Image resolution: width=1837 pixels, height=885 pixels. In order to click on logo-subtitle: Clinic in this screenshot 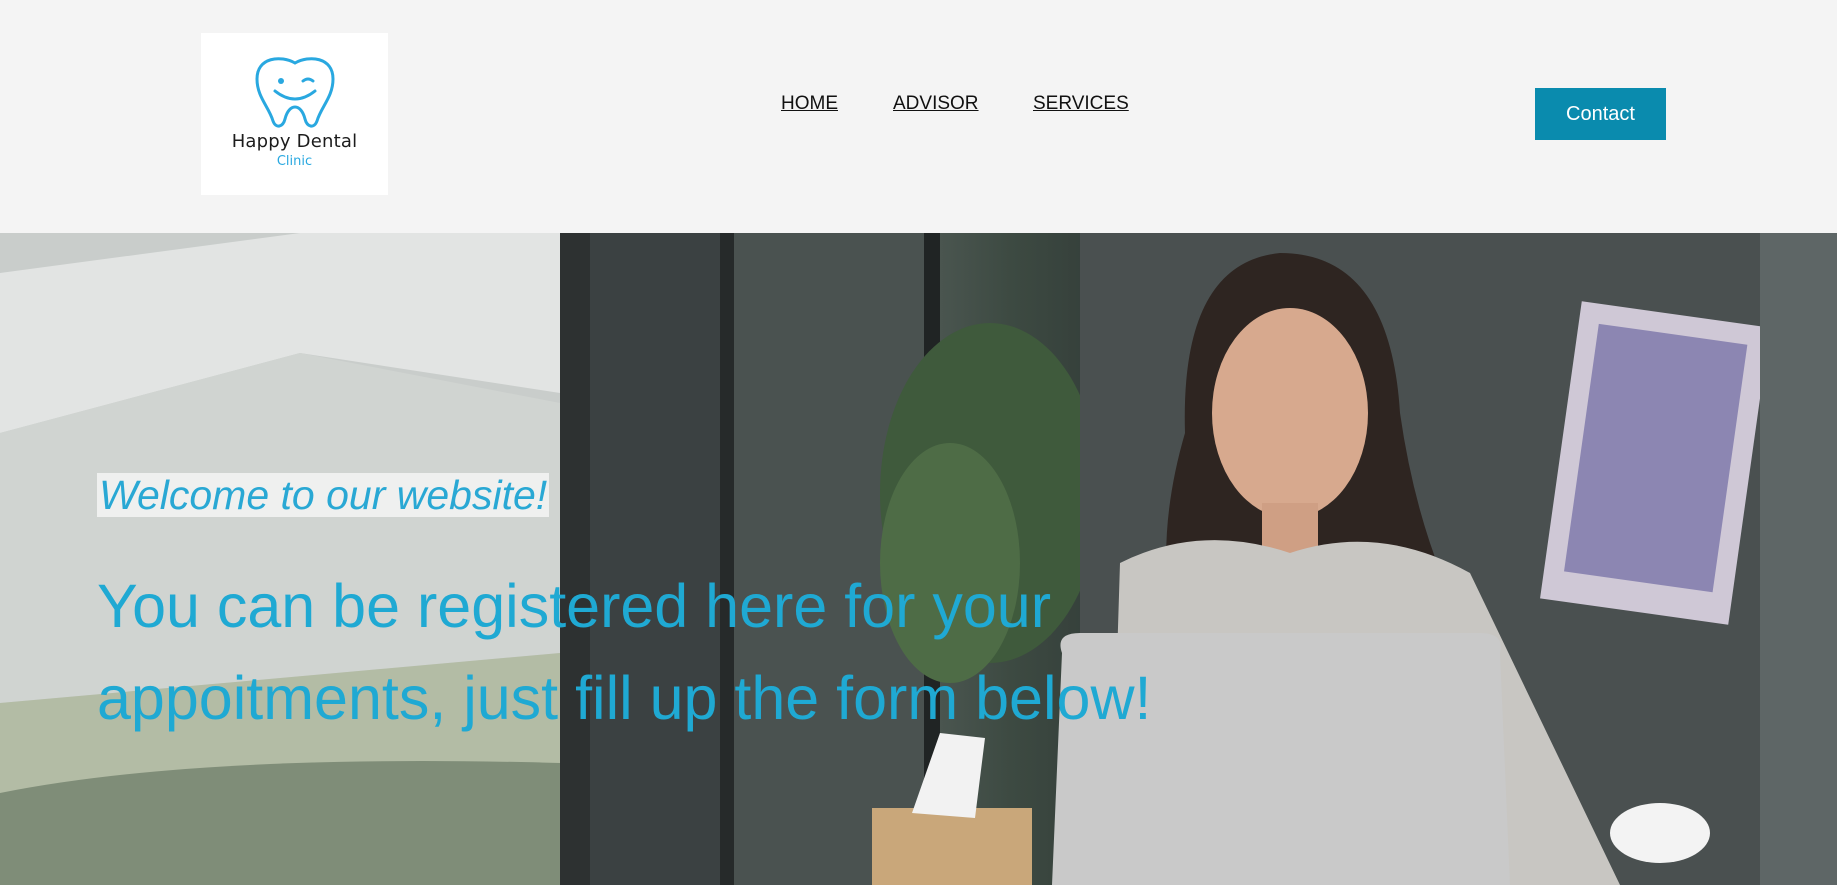, I will do `click(294, 161)`.